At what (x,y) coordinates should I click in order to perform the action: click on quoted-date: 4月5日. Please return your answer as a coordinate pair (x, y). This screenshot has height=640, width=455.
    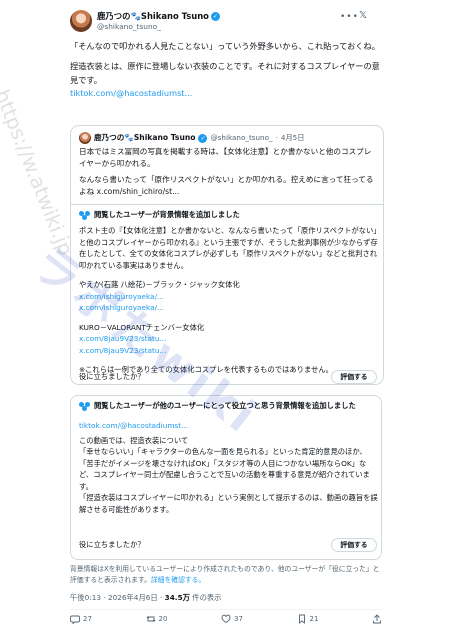
    Looking at the image, I should click on (292, 137).